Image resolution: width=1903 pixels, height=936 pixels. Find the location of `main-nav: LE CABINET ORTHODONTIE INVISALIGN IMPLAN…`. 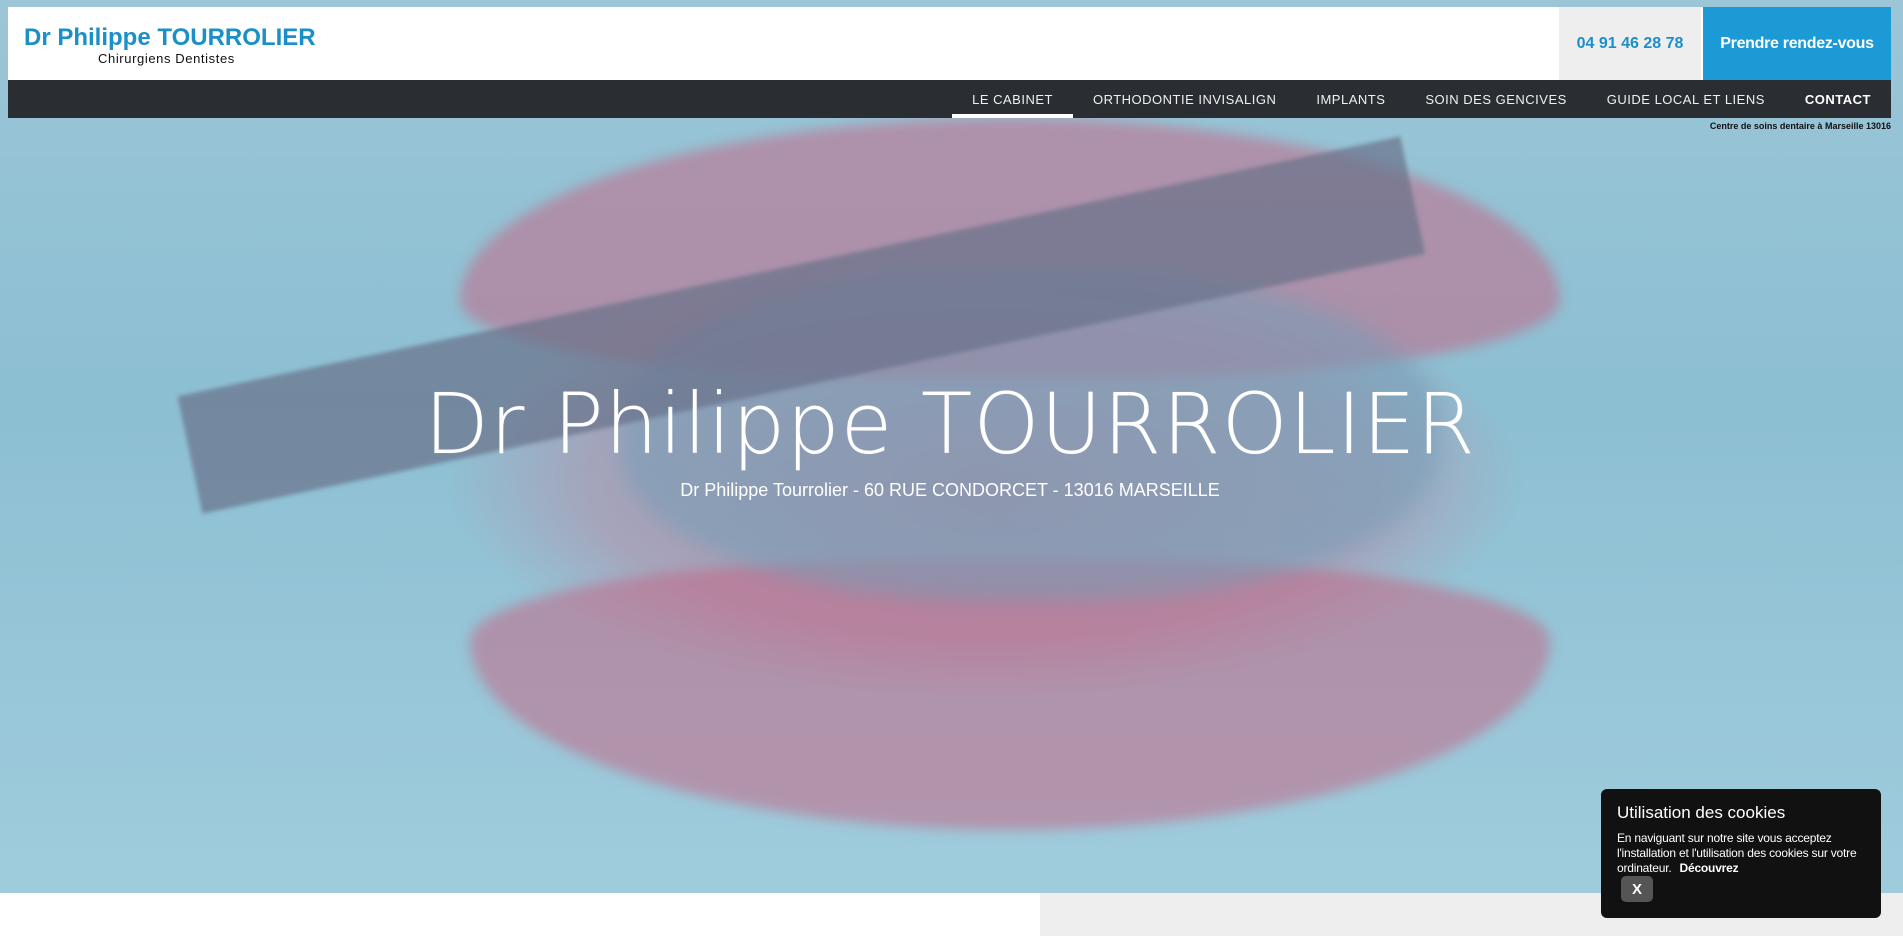

main-nav: LE CABINET ORTHODONTIE INVISALIGN IMPLAN… is located at coordinates (949, 99).